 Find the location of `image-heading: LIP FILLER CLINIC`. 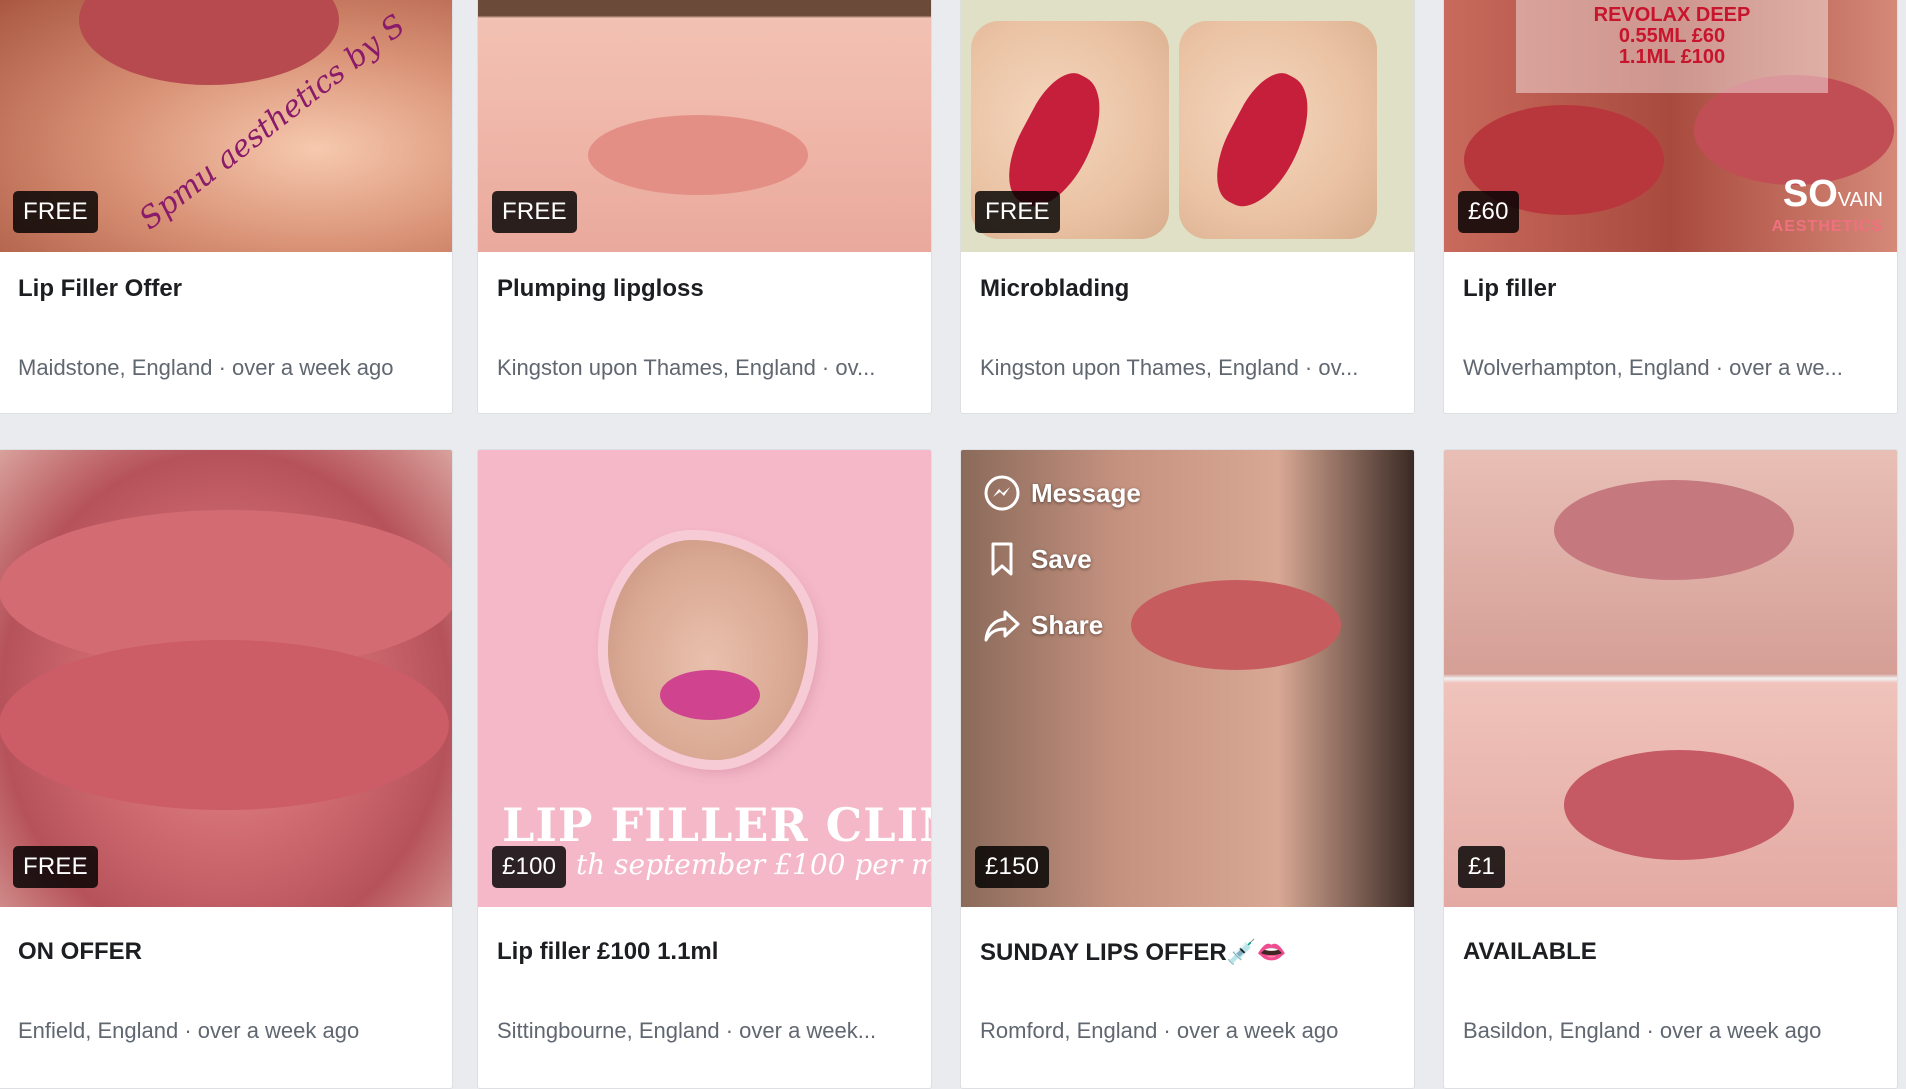

image-heading: LIP FILLER CLINIC is located at coordinates (716, 825).